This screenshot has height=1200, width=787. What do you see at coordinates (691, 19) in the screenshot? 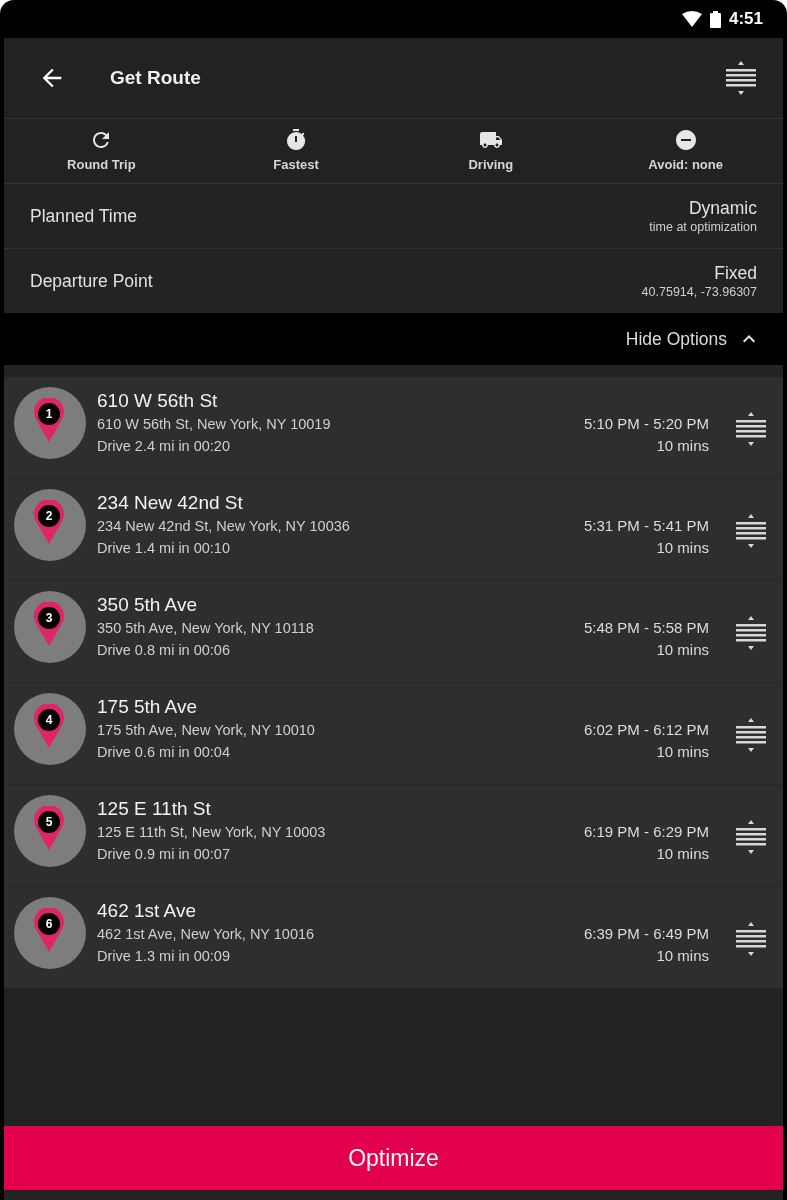
I see `wifi-icon` at bounding box center [691, 19].